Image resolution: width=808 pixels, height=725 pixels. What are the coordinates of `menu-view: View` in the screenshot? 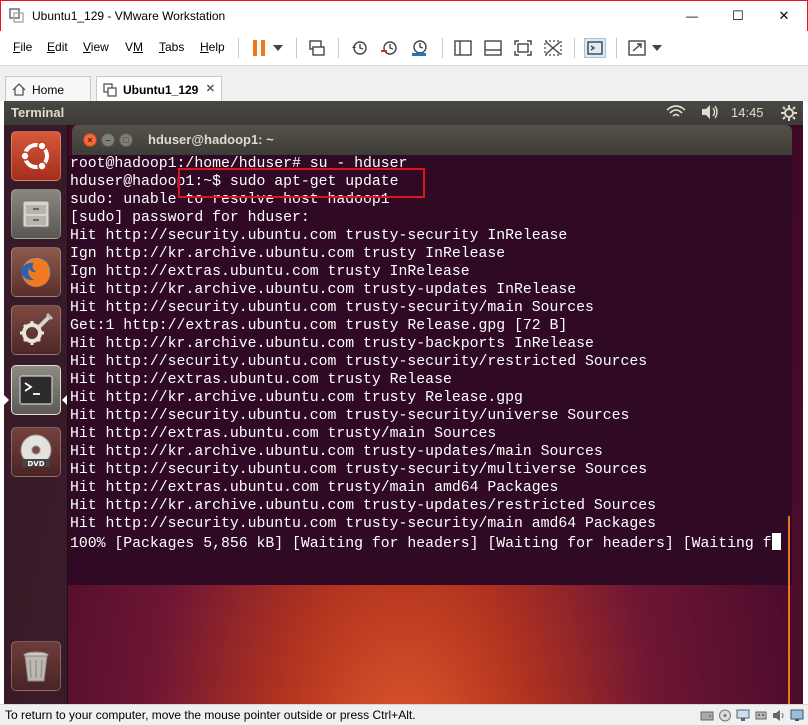 It's located at (96, 47).